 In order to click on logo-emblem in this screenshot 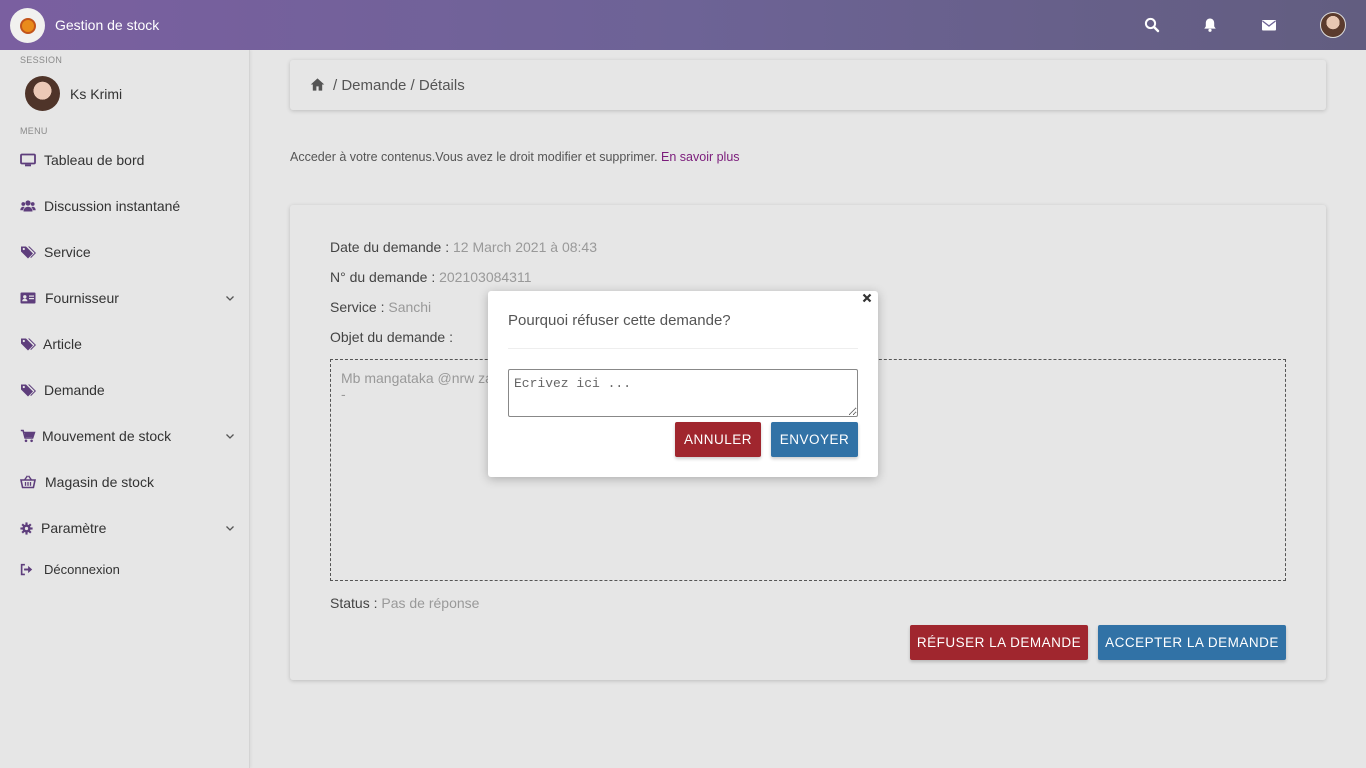, I will do `click(27, 25)`.